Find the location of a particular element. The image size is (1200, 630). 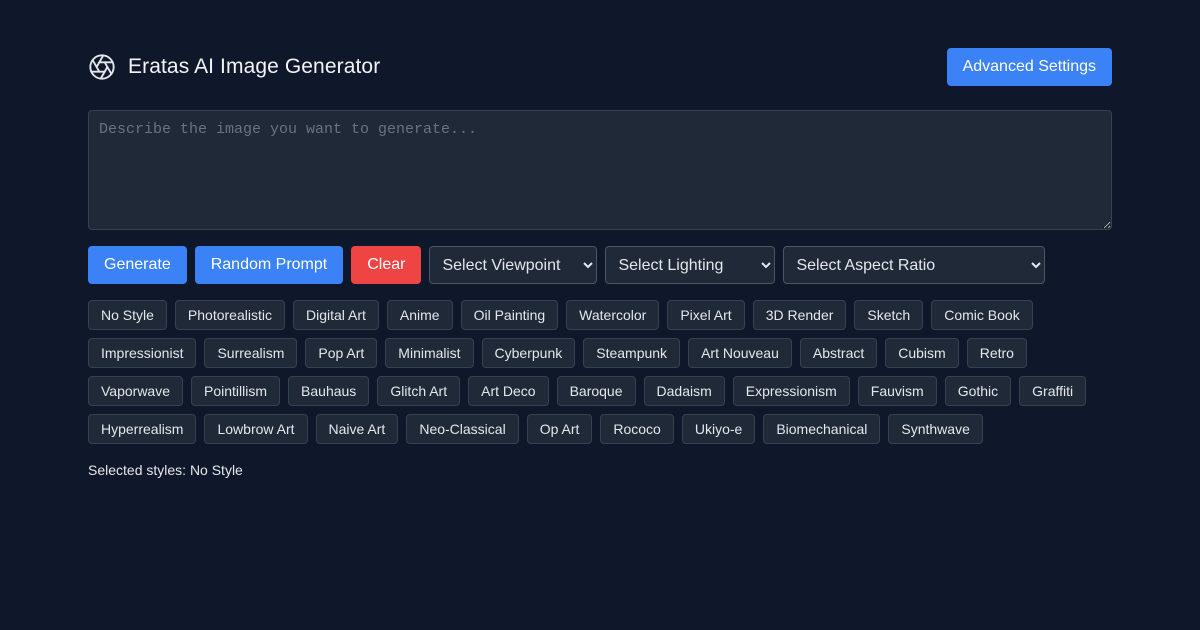

style-chip: Comic Book is located at coordinates (982, 315).